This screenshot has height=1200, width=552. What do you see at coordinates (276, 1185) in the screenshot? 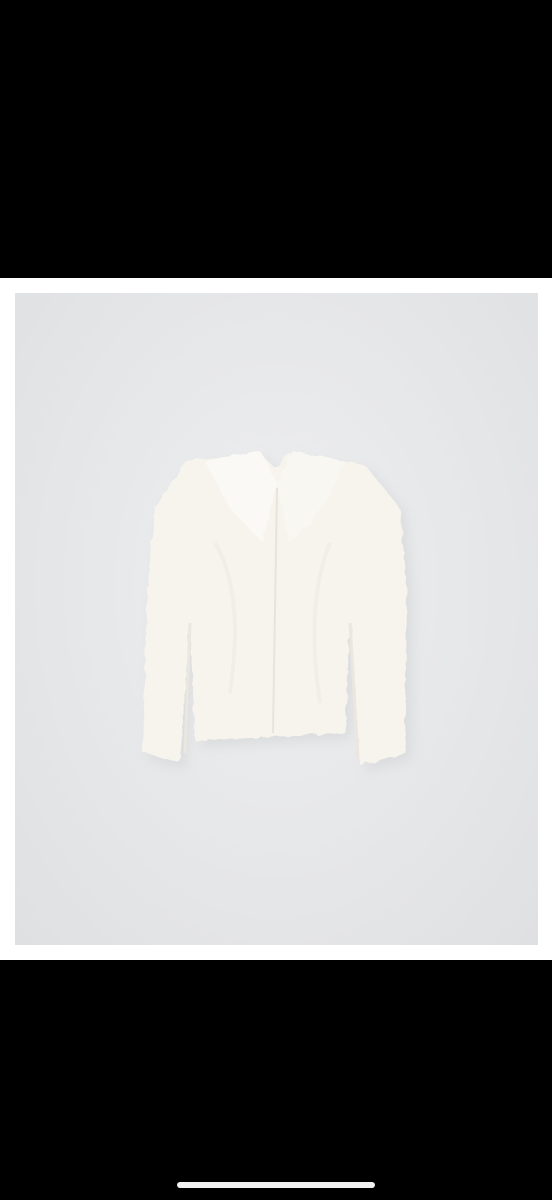
I see `home-indicator` at bounding box center [276, 1185].